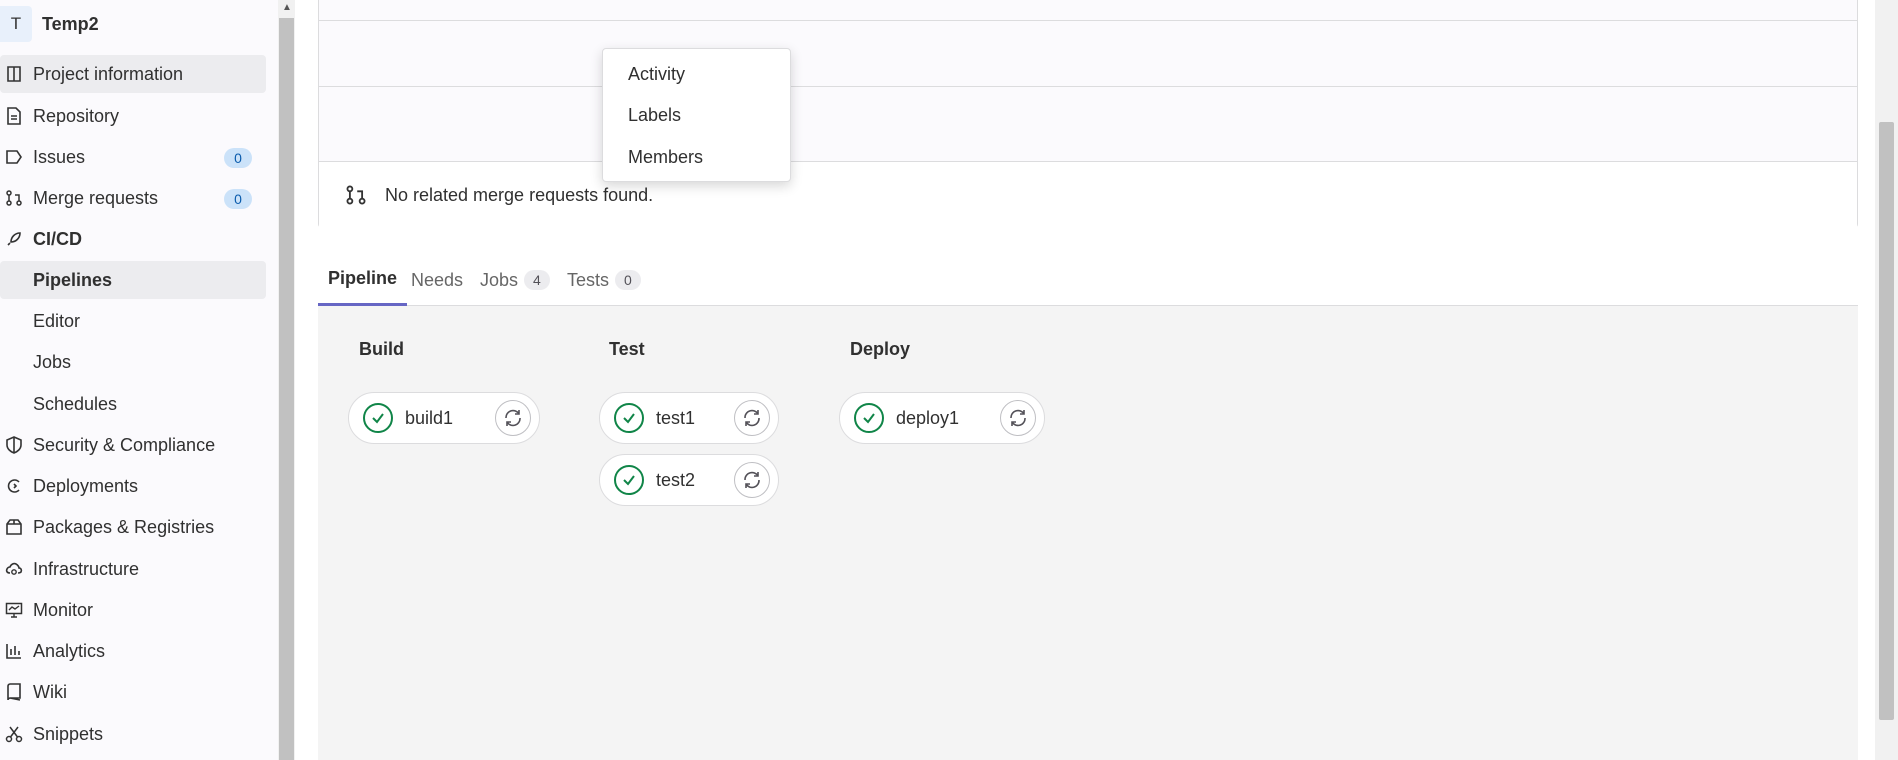 This screenshot has width=1898, height=760. I want to click on cloud-icon, so click(14, 569).